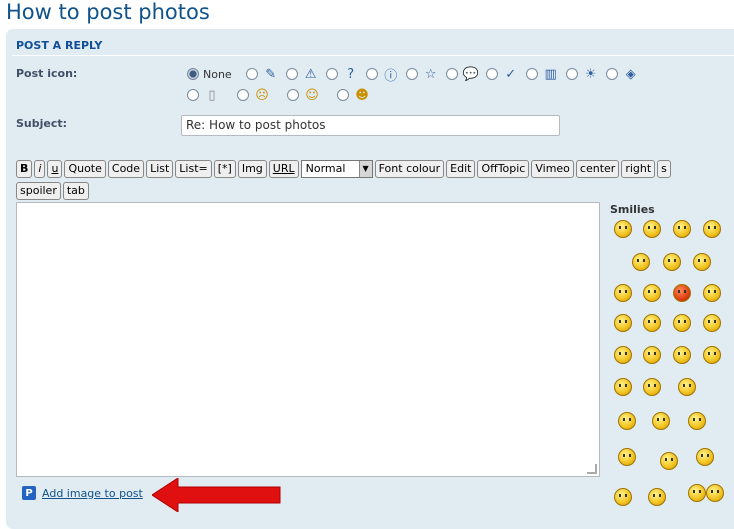  Describe the element at coordinates (291, 74) in the screenshot. I see `radio-warning` at that location.